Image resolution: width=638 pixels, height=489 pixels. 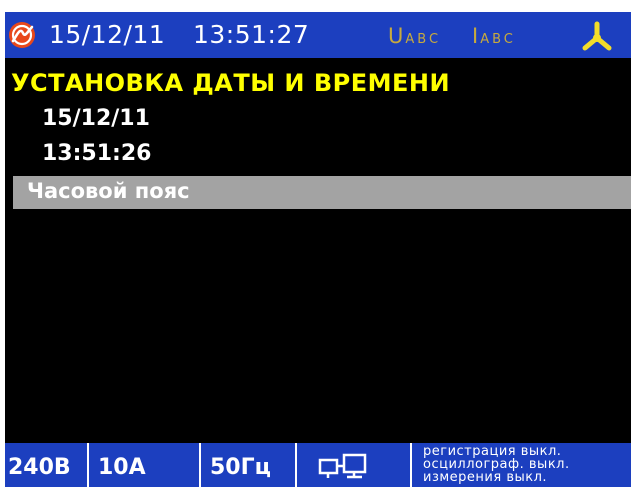 I want to click on current-time: 13:51:27, so click(x=251, y=34).